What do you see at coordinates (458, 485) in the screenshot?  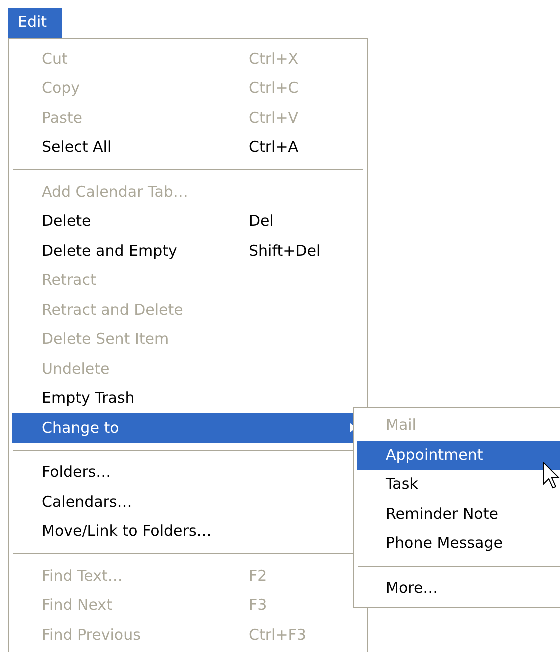 I see `submenu-item: Task` at bounding box center [458, 485].